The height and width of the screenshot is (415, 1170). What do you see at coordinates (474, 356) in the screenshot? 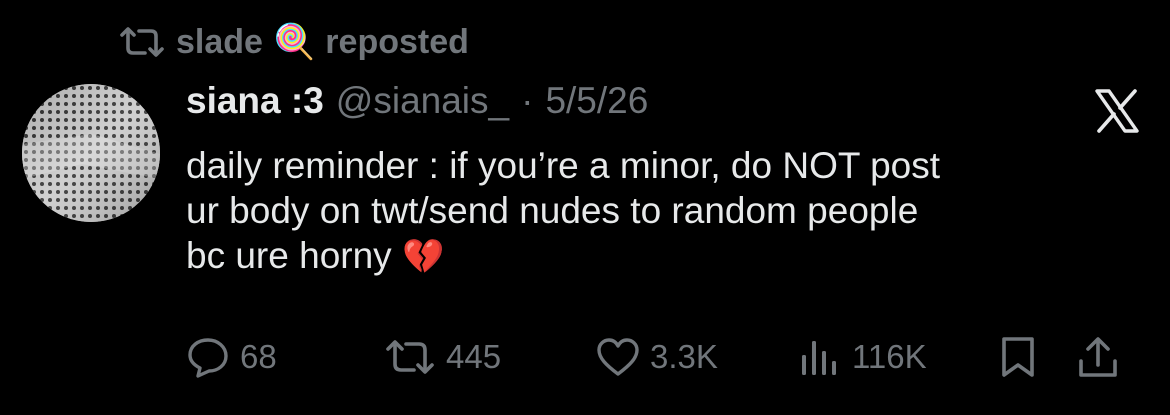
I see `repost-count: 445` at bounding box center [474, 356].